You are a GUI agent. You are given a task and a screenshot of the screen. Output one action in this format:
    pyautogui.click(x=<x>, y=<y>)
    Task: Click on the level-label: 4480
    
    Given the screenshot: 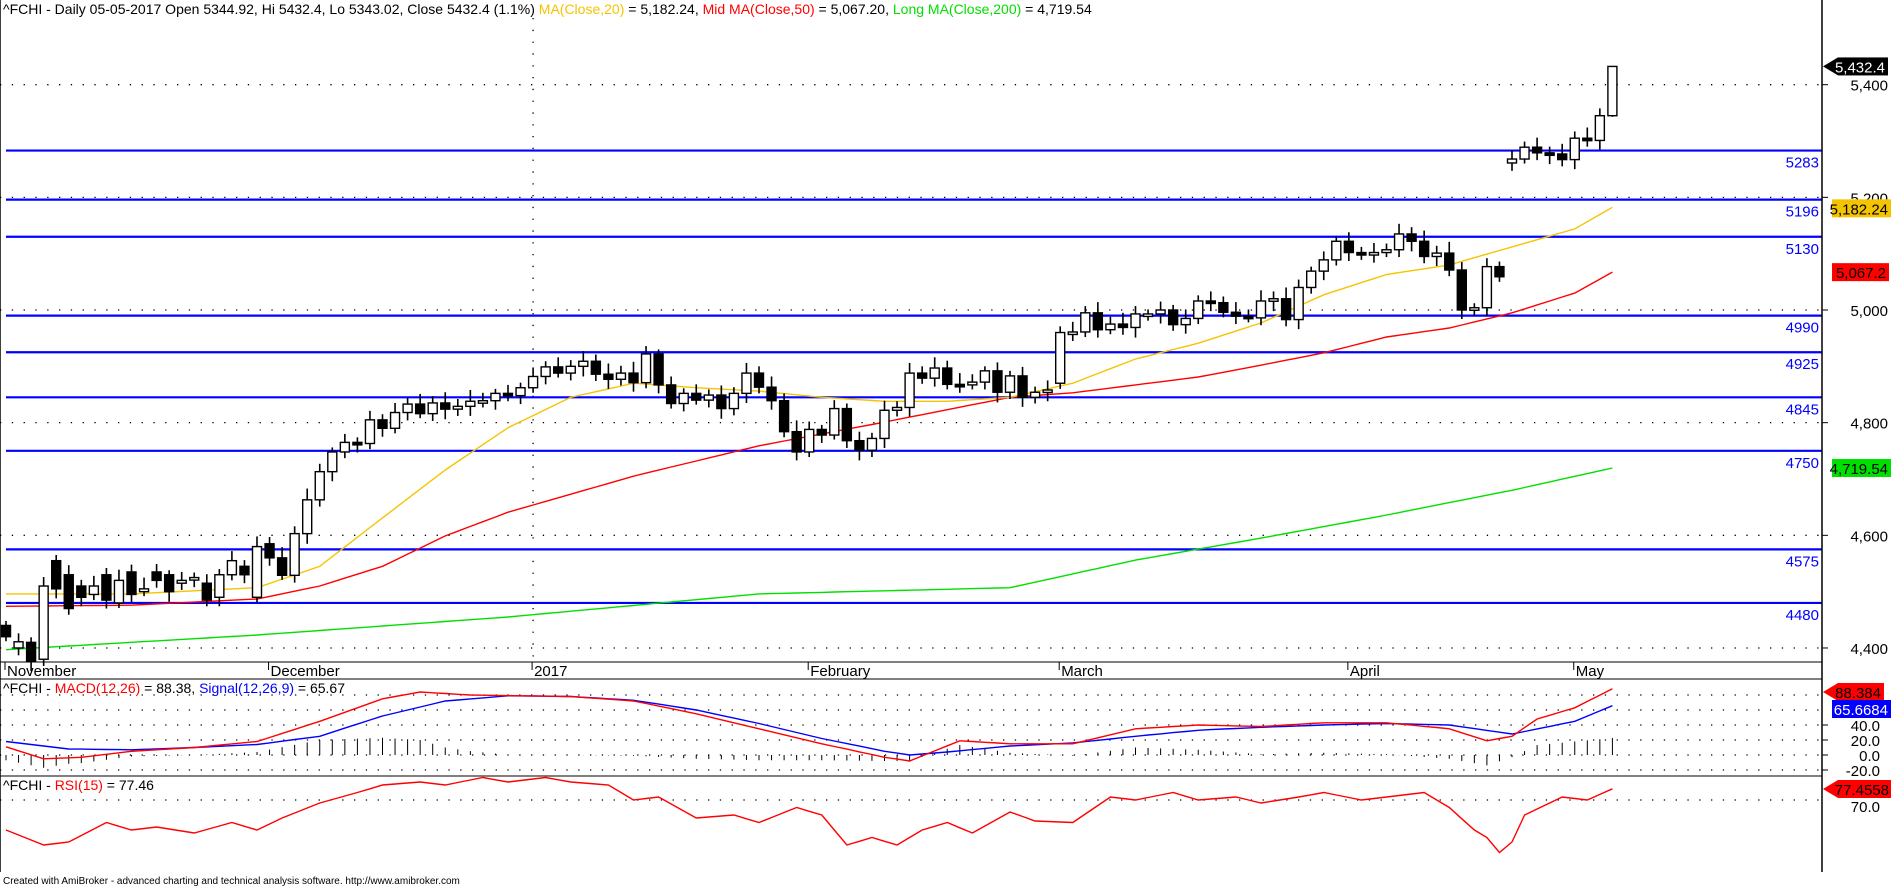 What is the action you would take?
    pyautogui.click(x=1802, y=615)
    